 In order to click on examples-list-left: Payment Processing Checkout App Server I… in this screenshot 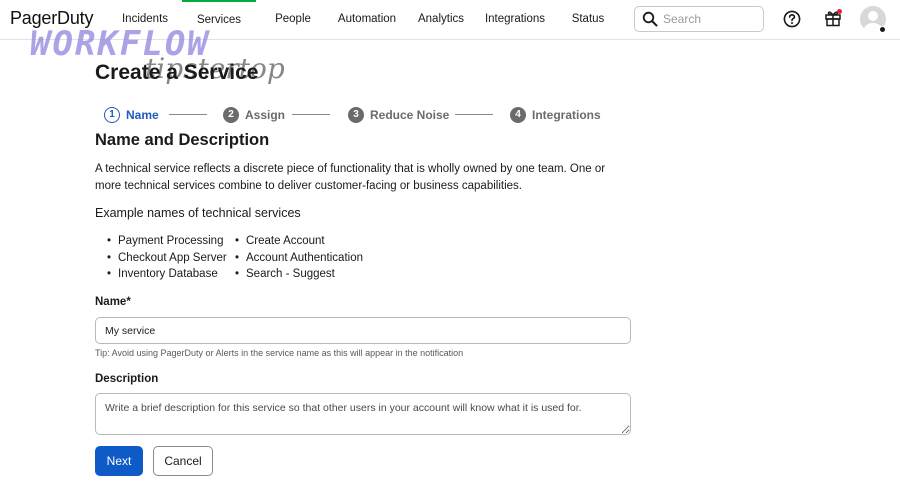, I will do `click(167, 258)`.